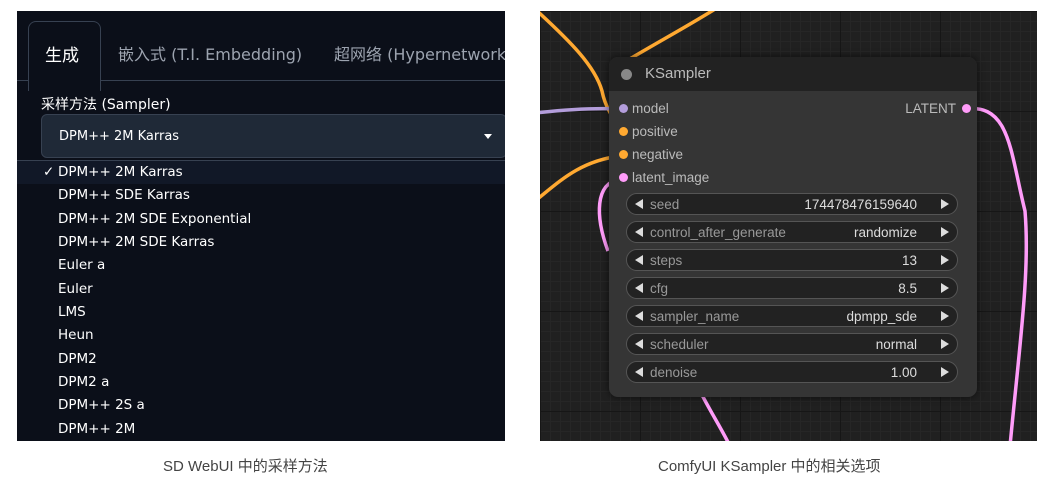  Describe the element at coordinates (792, 344) in the screenshot. I see `widget-scheduler: scheduler normal` at that location.